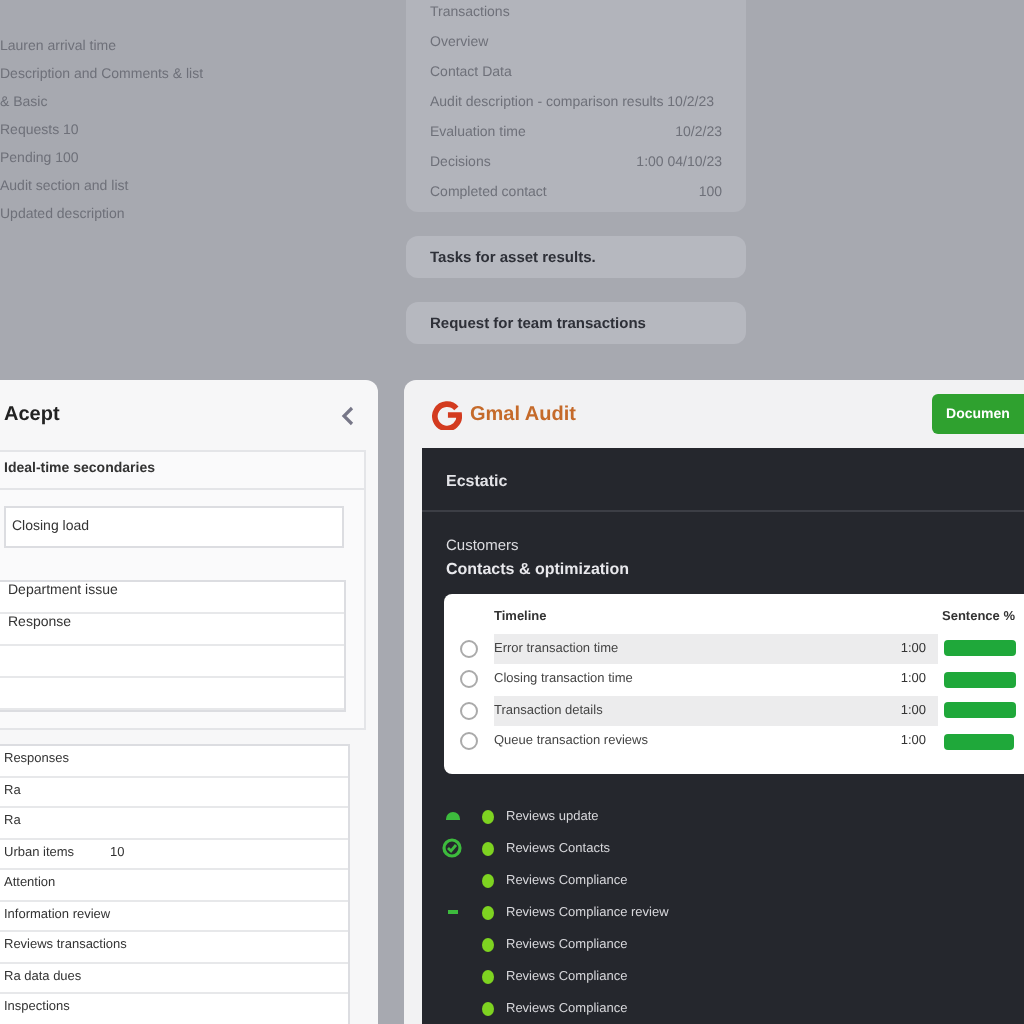 The height and width of the screenshot is (1024, 1024). Describe the element at coordinates (538, 568) in the screenshot. I see `section-title: Contacts & optimization` at that location.